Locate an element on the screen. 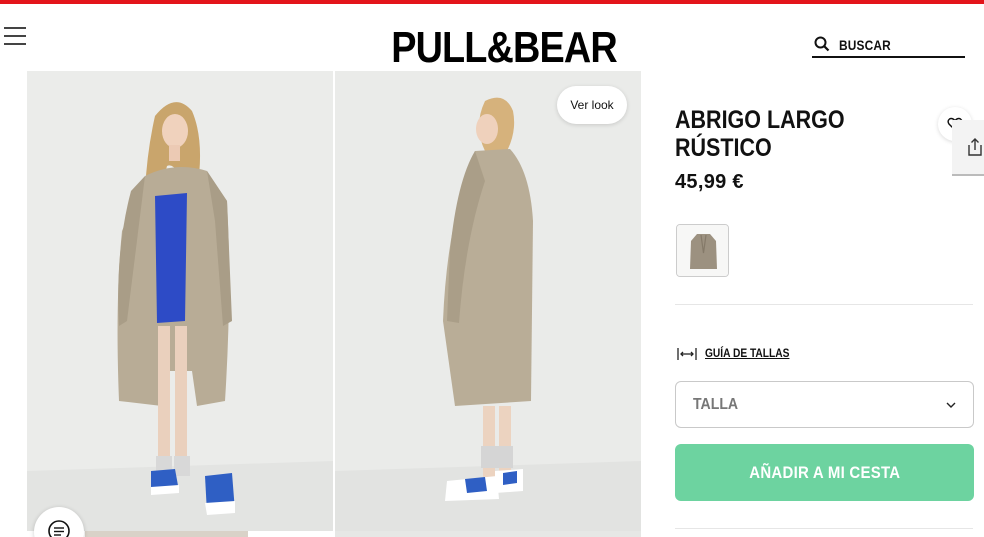 The image size is (984, 537). product-price: 45,99 € is located at coordinates (709, 182).